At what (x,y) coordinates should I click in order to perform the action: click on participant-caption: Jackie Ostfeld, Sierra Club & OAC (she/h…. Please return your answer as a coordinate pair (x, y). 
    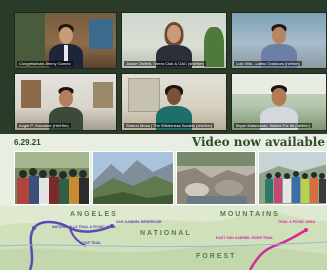
    Looking at the image, I should click on (165, 63).